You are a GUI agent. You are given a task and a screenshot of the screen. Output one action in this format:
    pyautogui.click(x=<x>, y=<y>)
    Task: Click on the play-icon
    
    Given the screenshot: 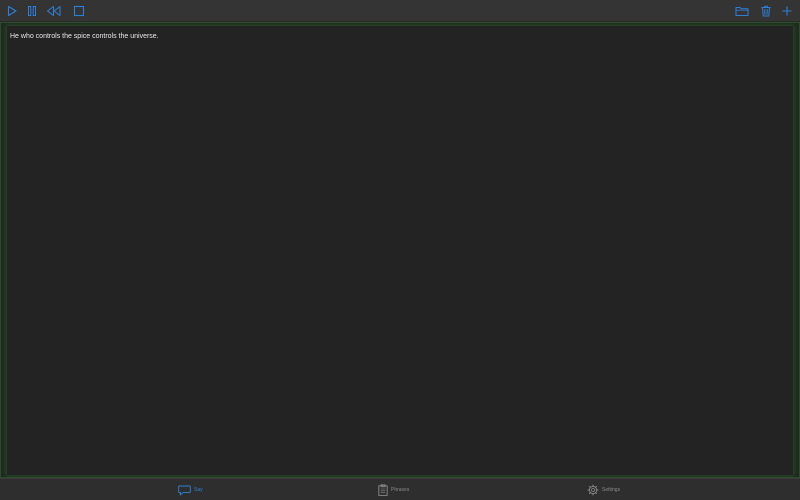 What is the action you would take?
    pyautogui.click(x=12, y=11)
    